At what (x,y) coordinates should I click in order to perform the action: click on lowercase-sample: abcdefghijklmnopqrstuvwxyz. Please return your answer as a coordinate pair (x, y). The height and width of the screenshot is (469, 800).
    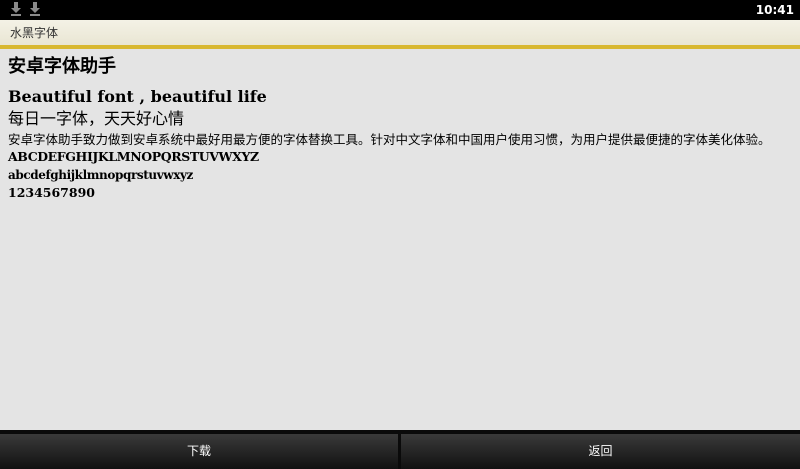
    Looking at the image, I should click on (100, 175).